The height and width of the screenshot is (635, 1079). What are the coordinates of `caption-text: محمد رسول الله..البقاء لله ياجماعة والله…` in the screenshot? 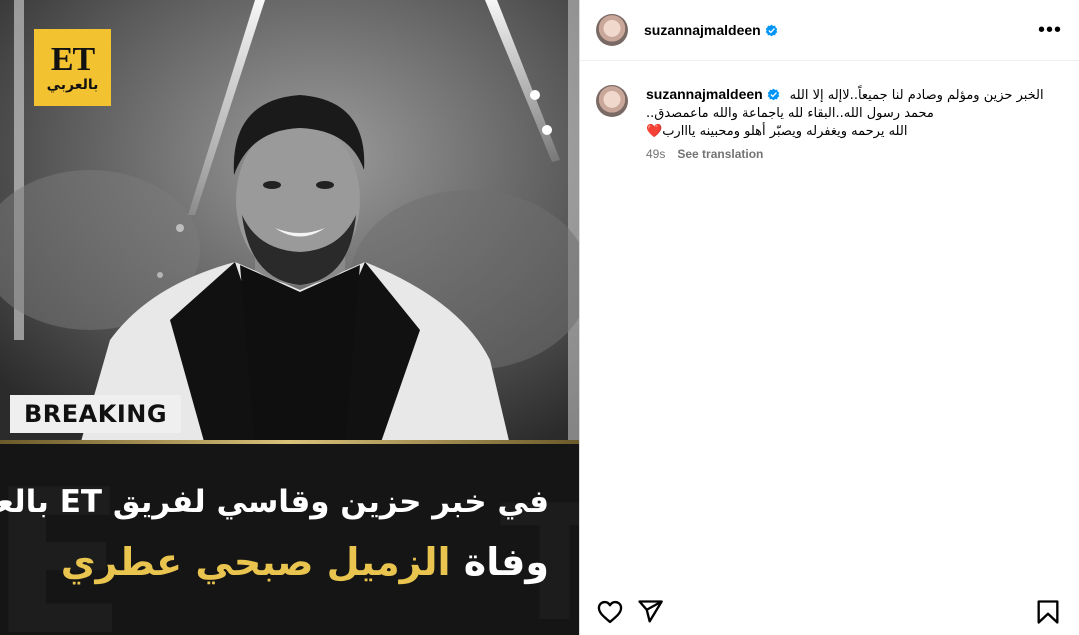 It's located at (856, 123).